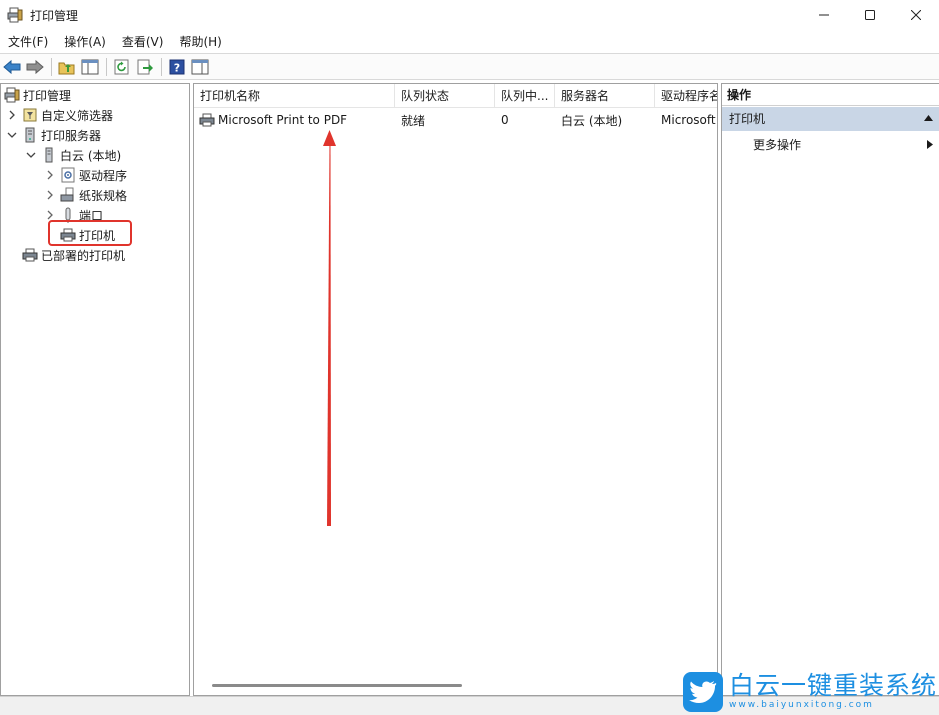 Image resolution: width=939 pixels, height=715 pixels. I want to click on more-actions-label: 更多操作, so click(777, 145).